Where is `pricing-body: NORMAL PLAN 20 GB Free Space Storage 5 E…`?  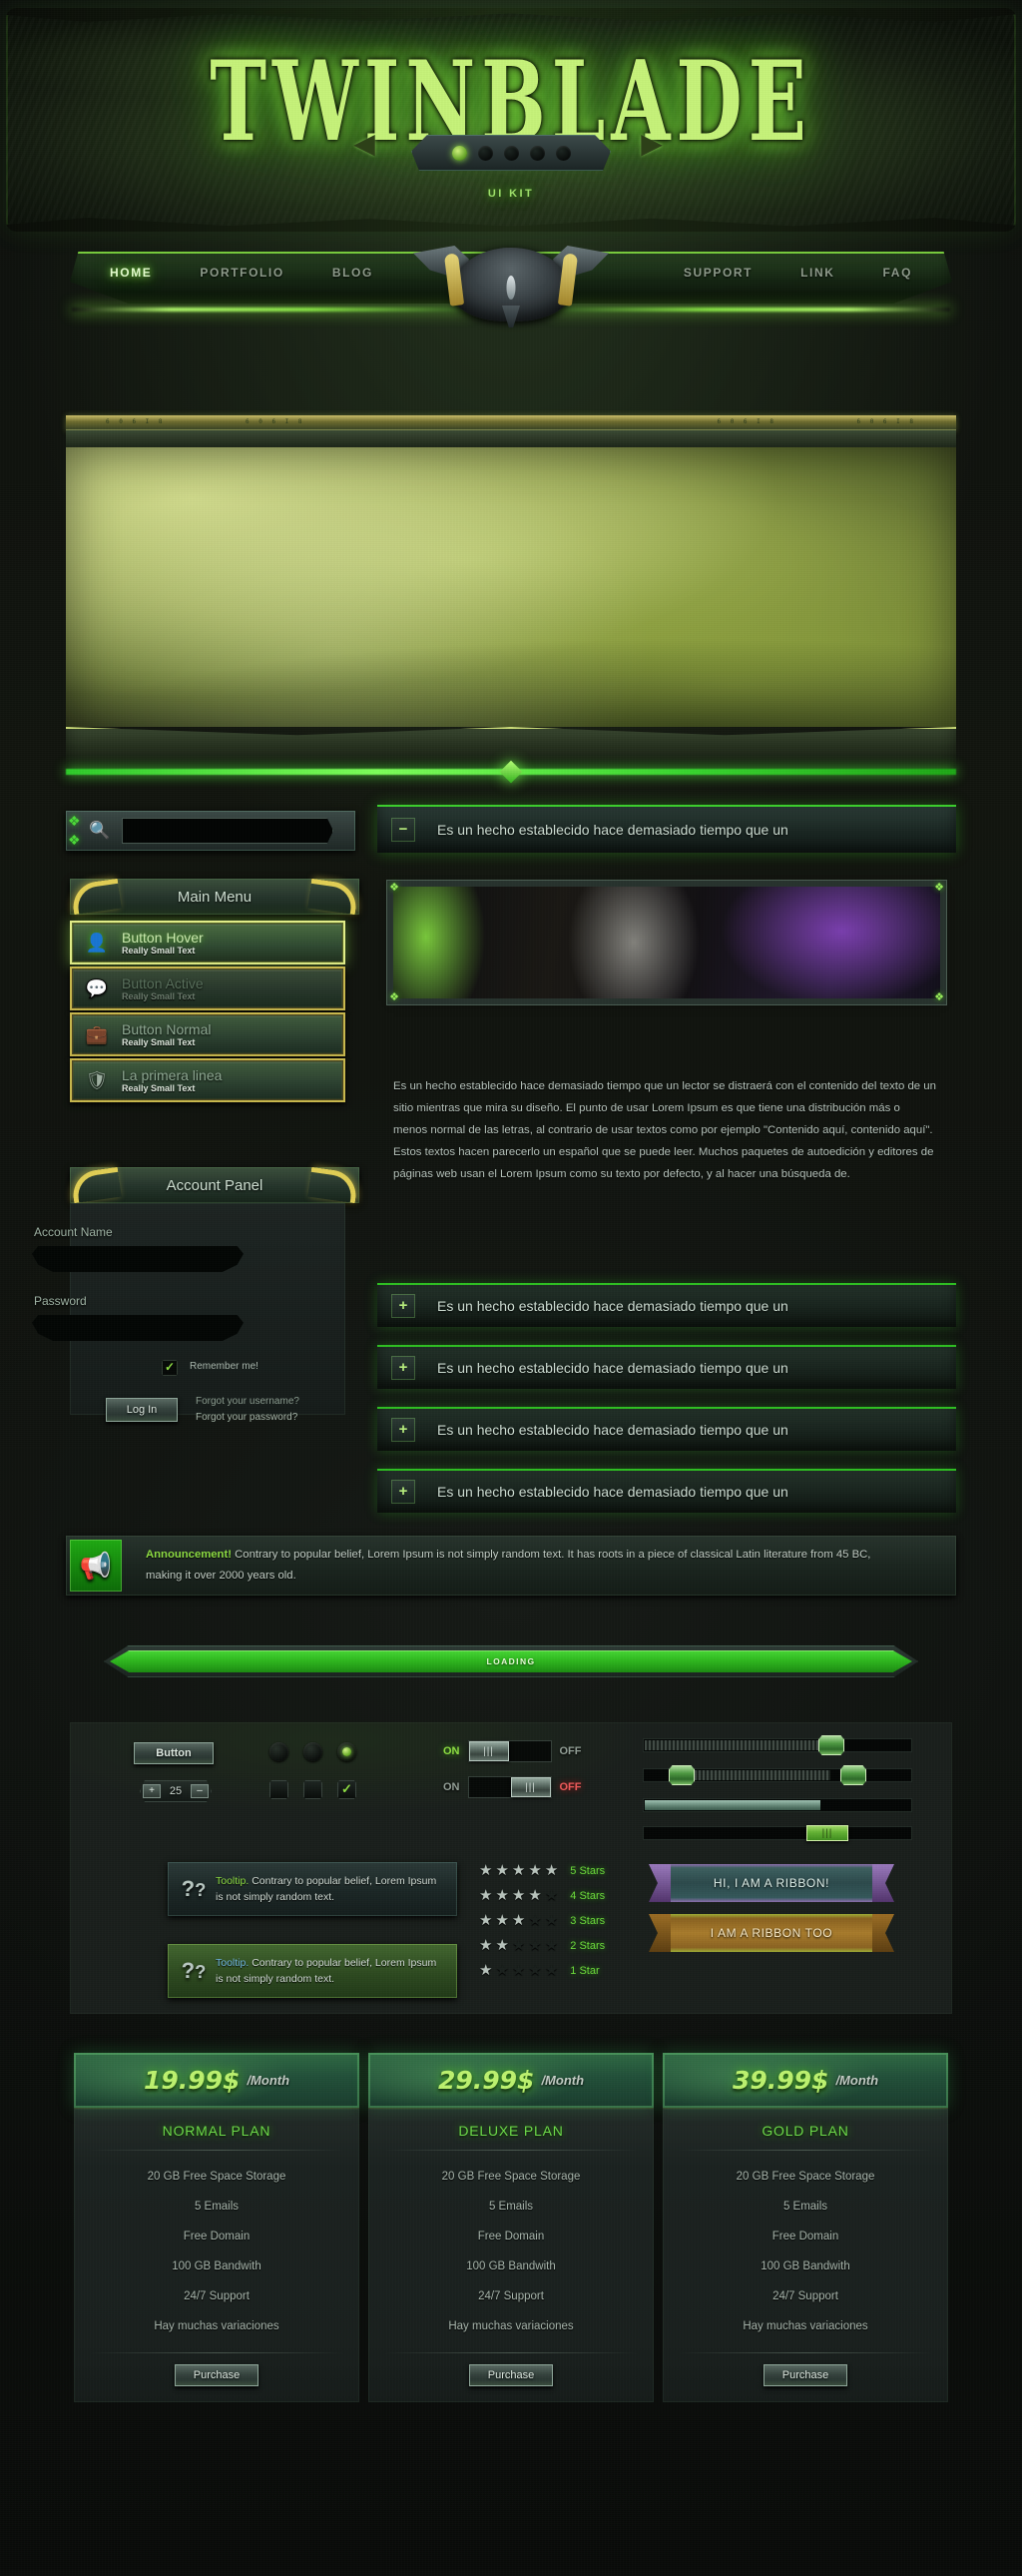
pricing-body: NORMAL PLAN 20 GB Free Space Storage 5 E… is located at coordinates (216, 2255).